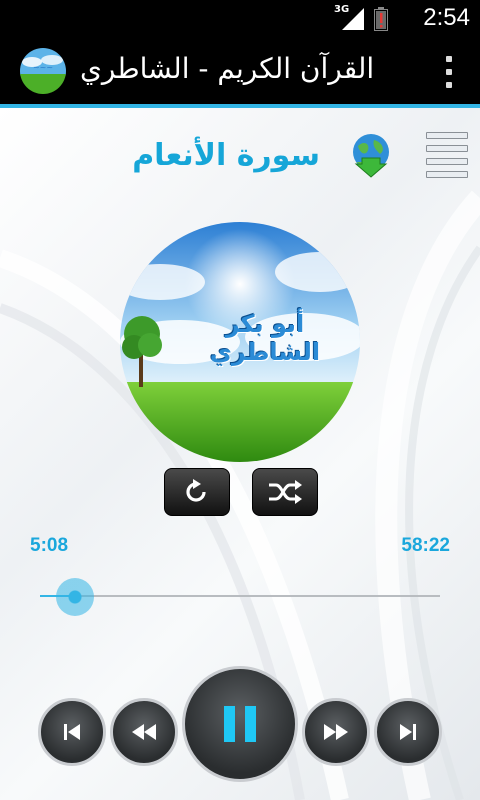  What do you see at coordinates (265, 338) in the screenshot?
I see `artwork-caption: أبو بكر الشاطري` at bounding box center [265, 338].